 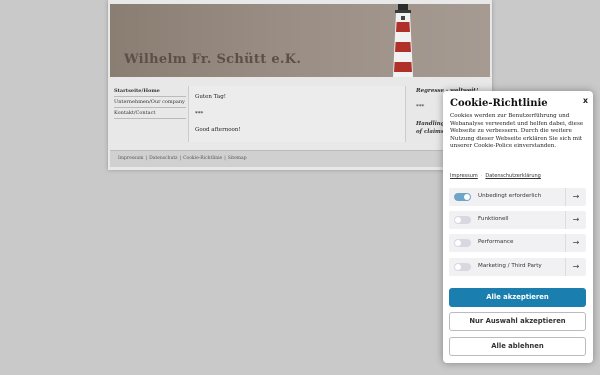 What do you see at coordinates (213, 59) in the screenshot?
I see `site-title: Wilhelm Fr. Schütt e.K.` at bounding box center [213, 59].